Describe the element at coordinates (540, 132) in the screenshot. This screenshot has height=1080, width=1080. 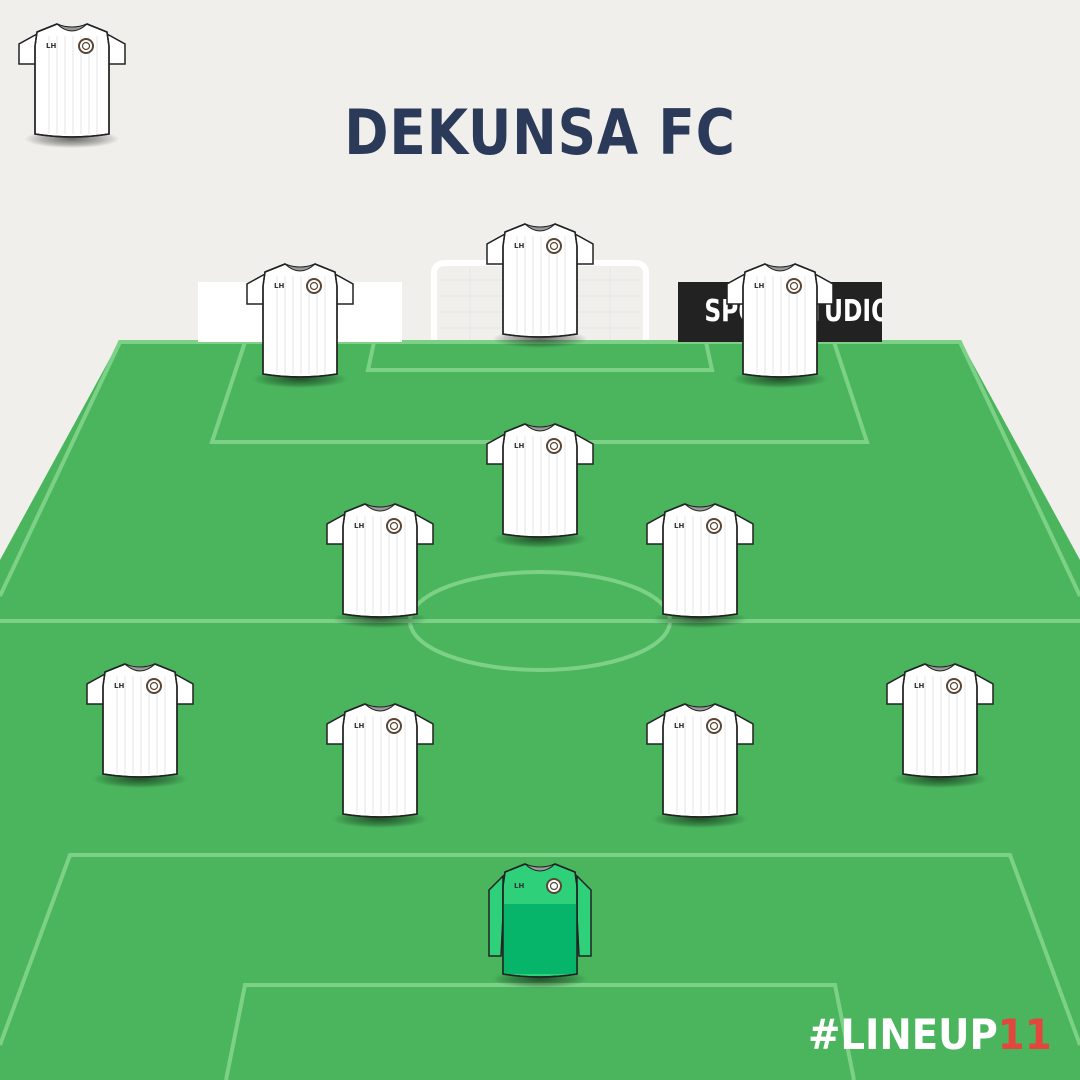
I see `team-name: DEKUNSA FC` at that location.